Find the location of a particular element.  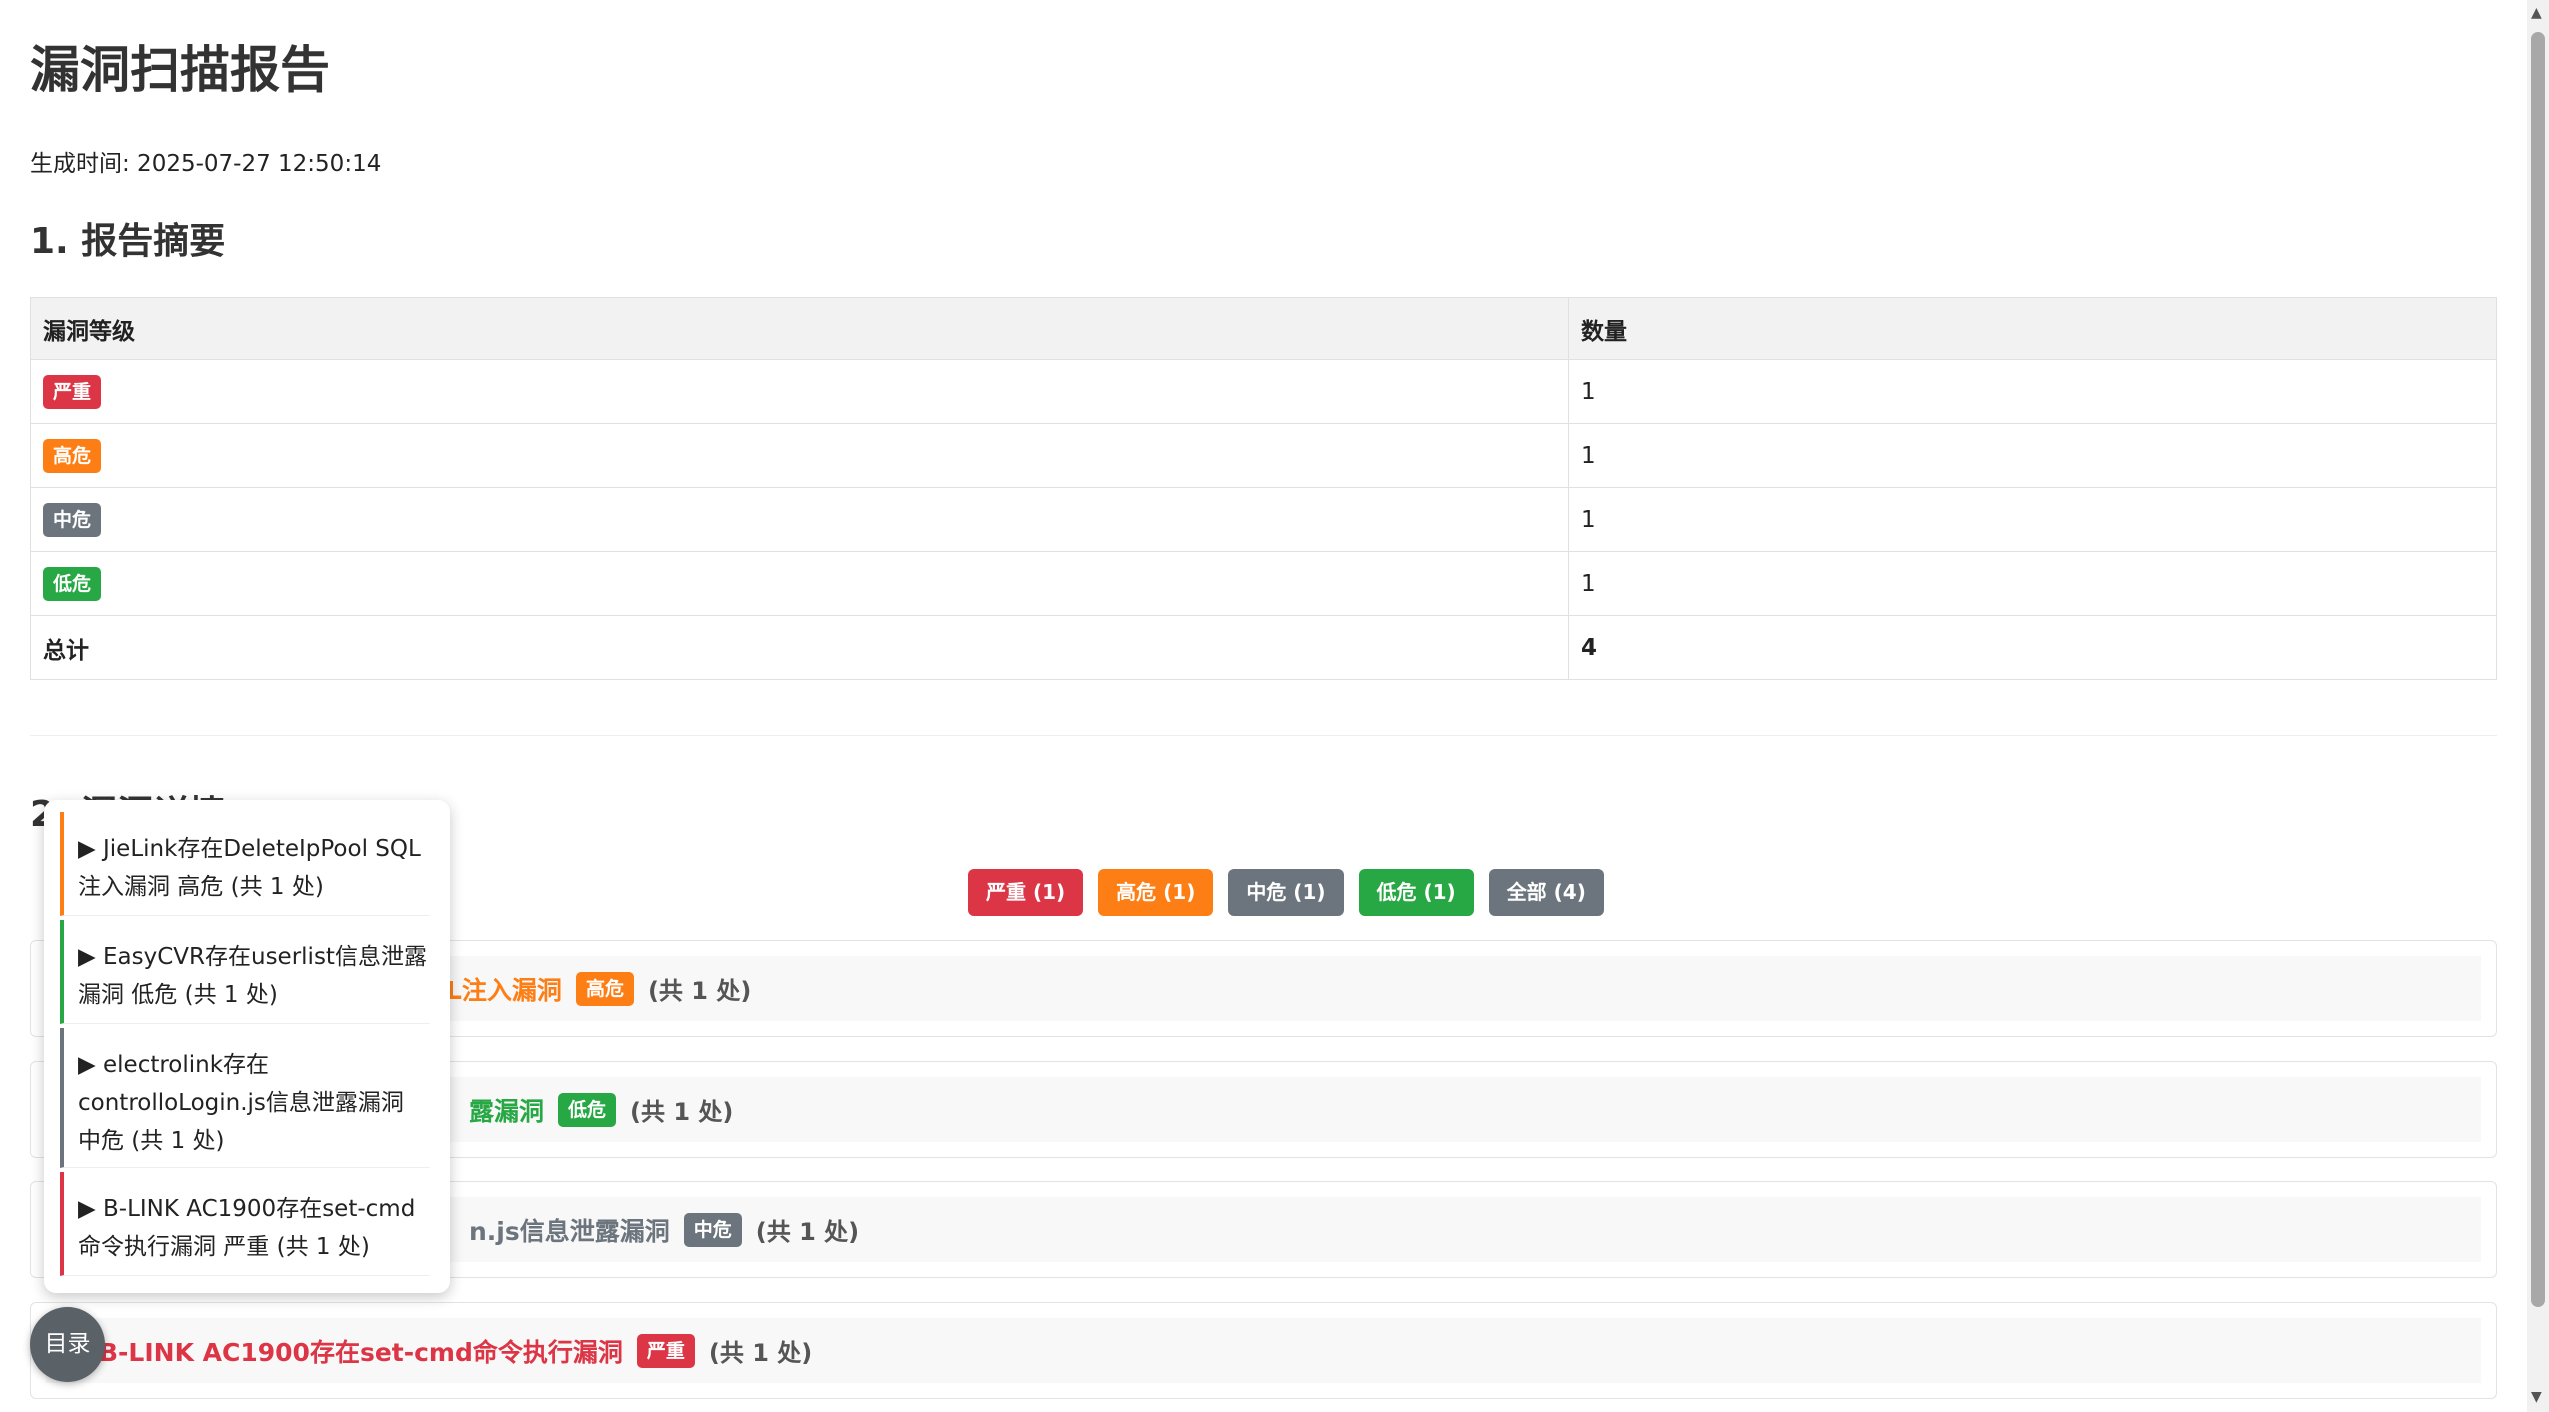

table-row: 严重 1 is located at coordinates (1263, 391).